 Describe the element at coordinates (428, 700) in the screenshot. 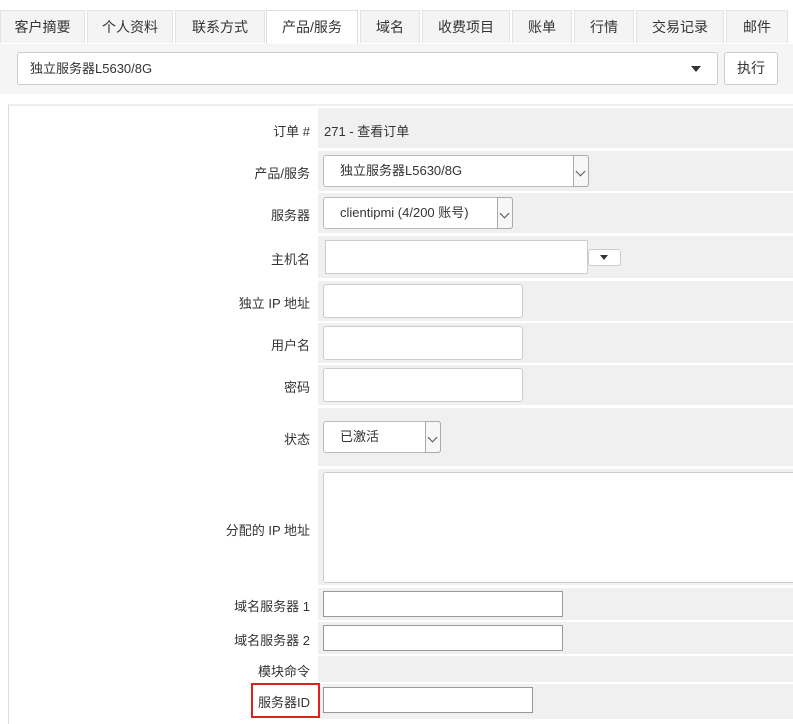

I see `server-id-input` at that location.